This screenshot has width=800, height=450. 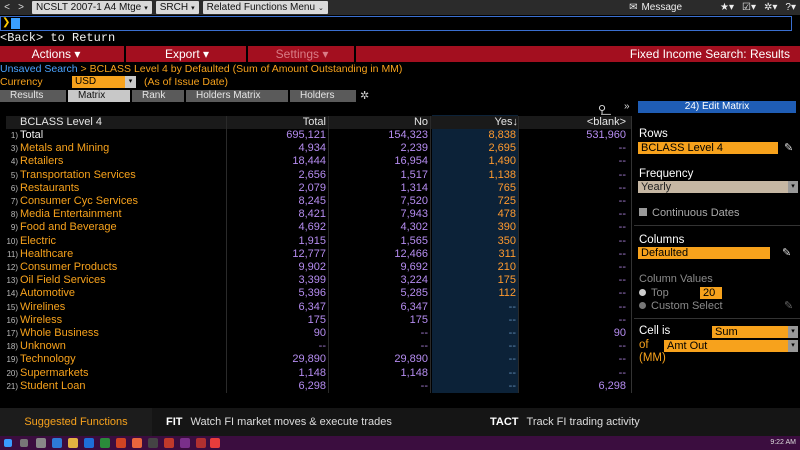 What do you see at coordinates (316, 373) in the screenshot?
I see `table-row: 20) Supermarkets 1,148 1,148 -- --` at bounding box center [316, 373].